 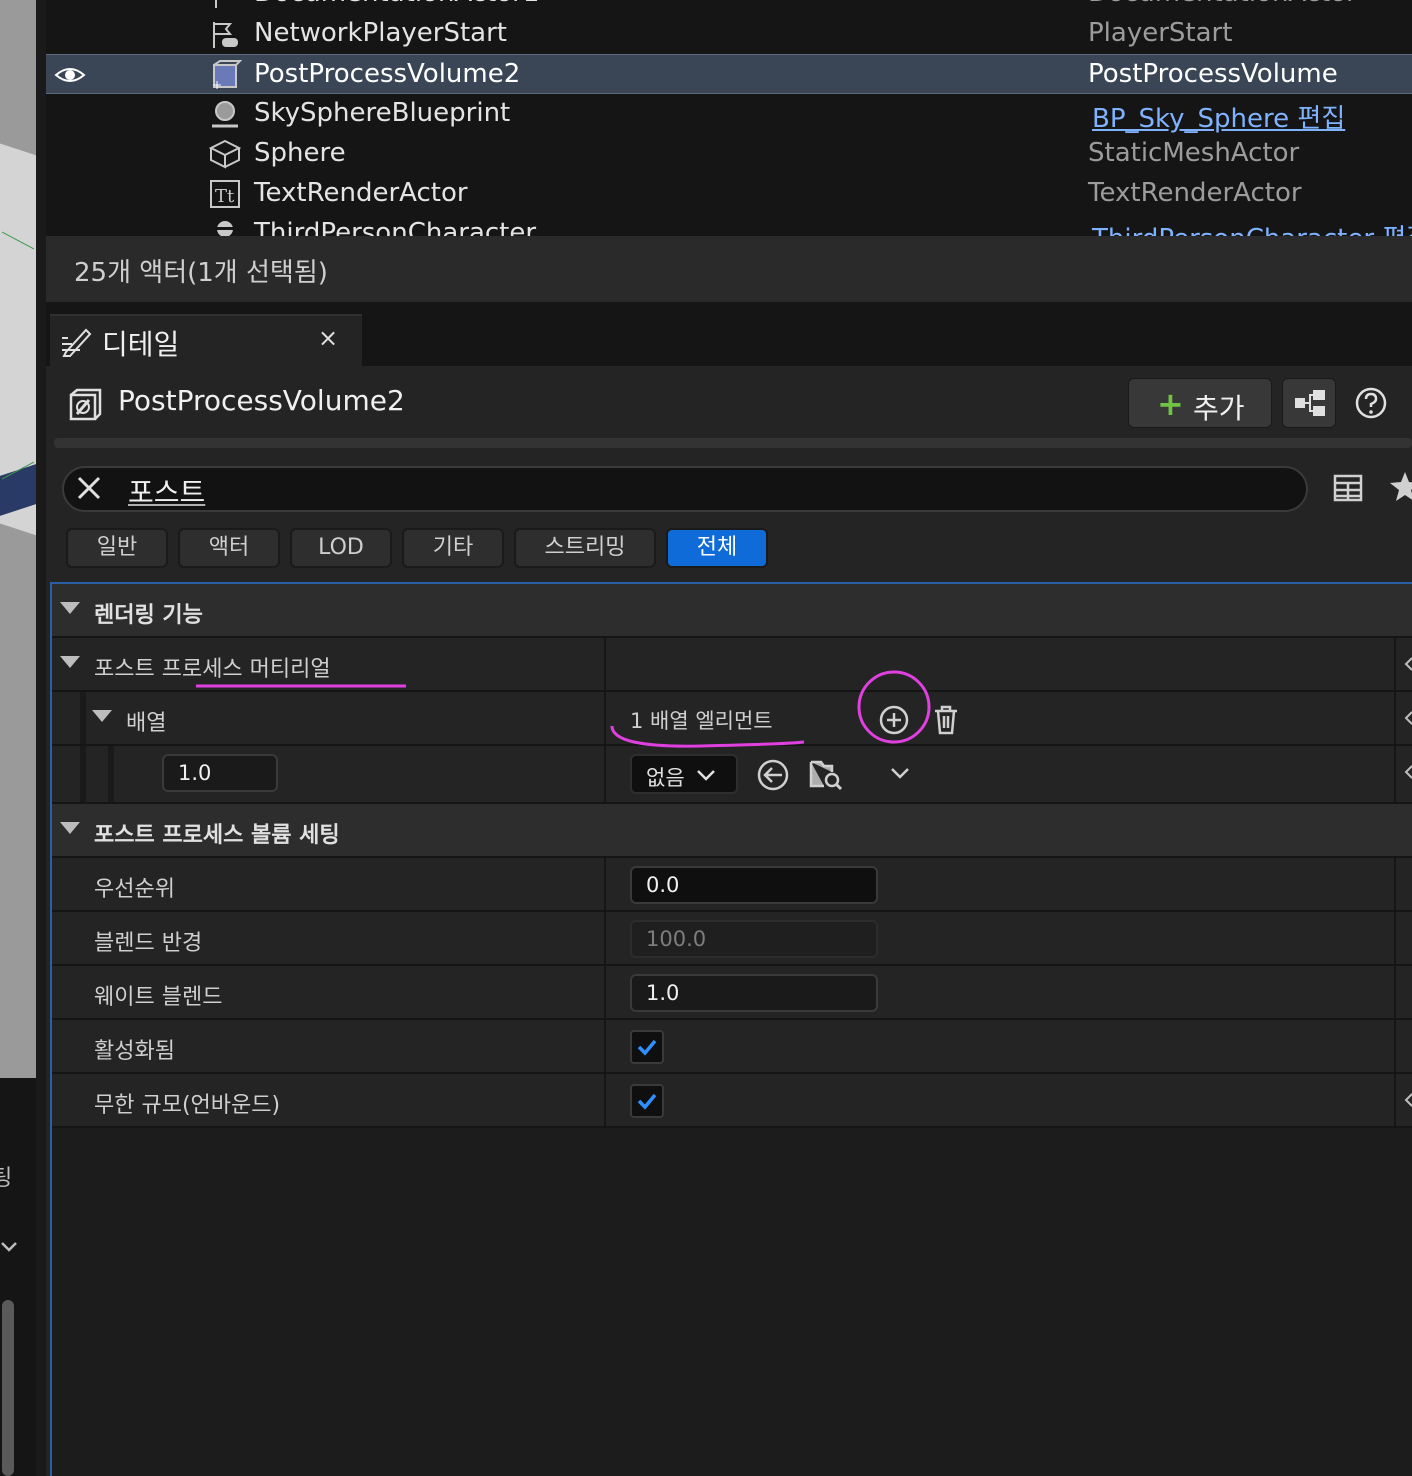 I want to click on category-rendering-features: 렌더링 기능, so click(x=732, y=611).